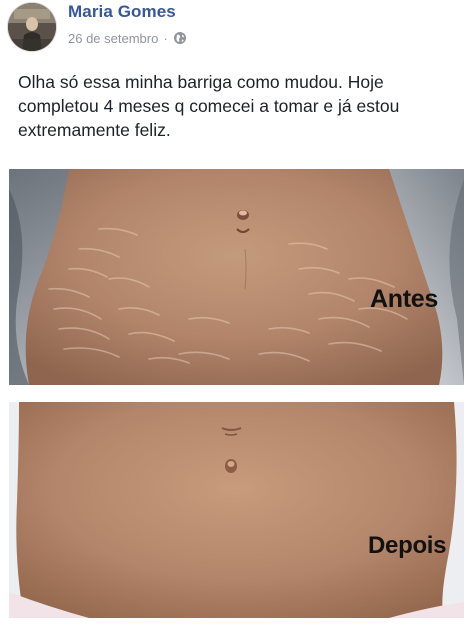  I want to click on post-meta: 26 de setembro ·, so click(127, 38).